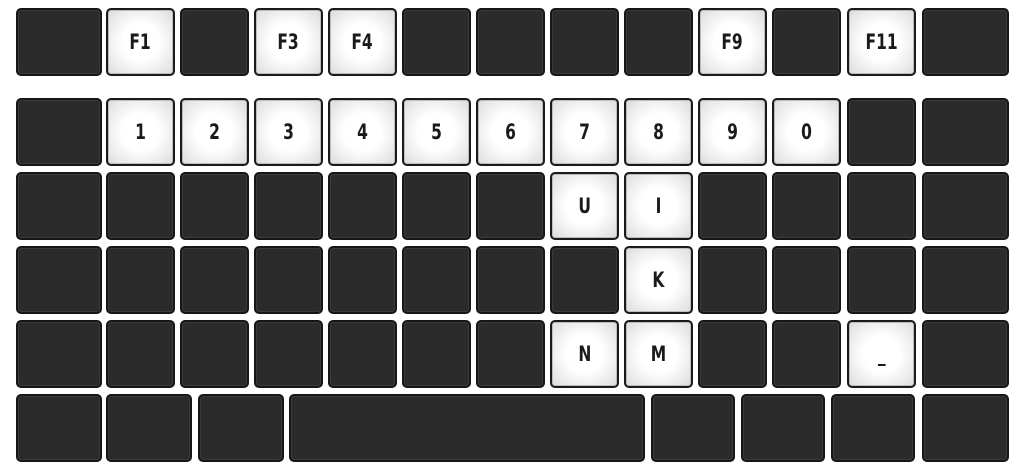  I want to click on key-backspace, so click(965, 132).